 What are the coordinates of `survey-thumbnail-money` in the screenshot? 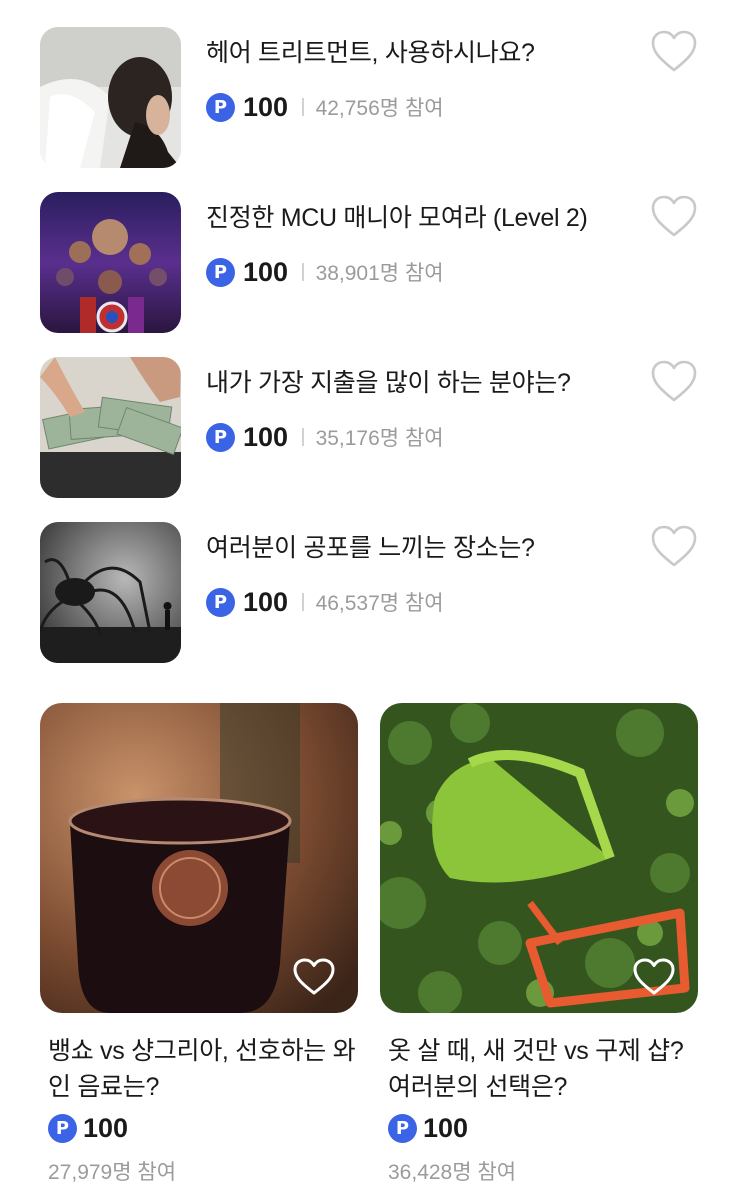 It's located at (110, 427).